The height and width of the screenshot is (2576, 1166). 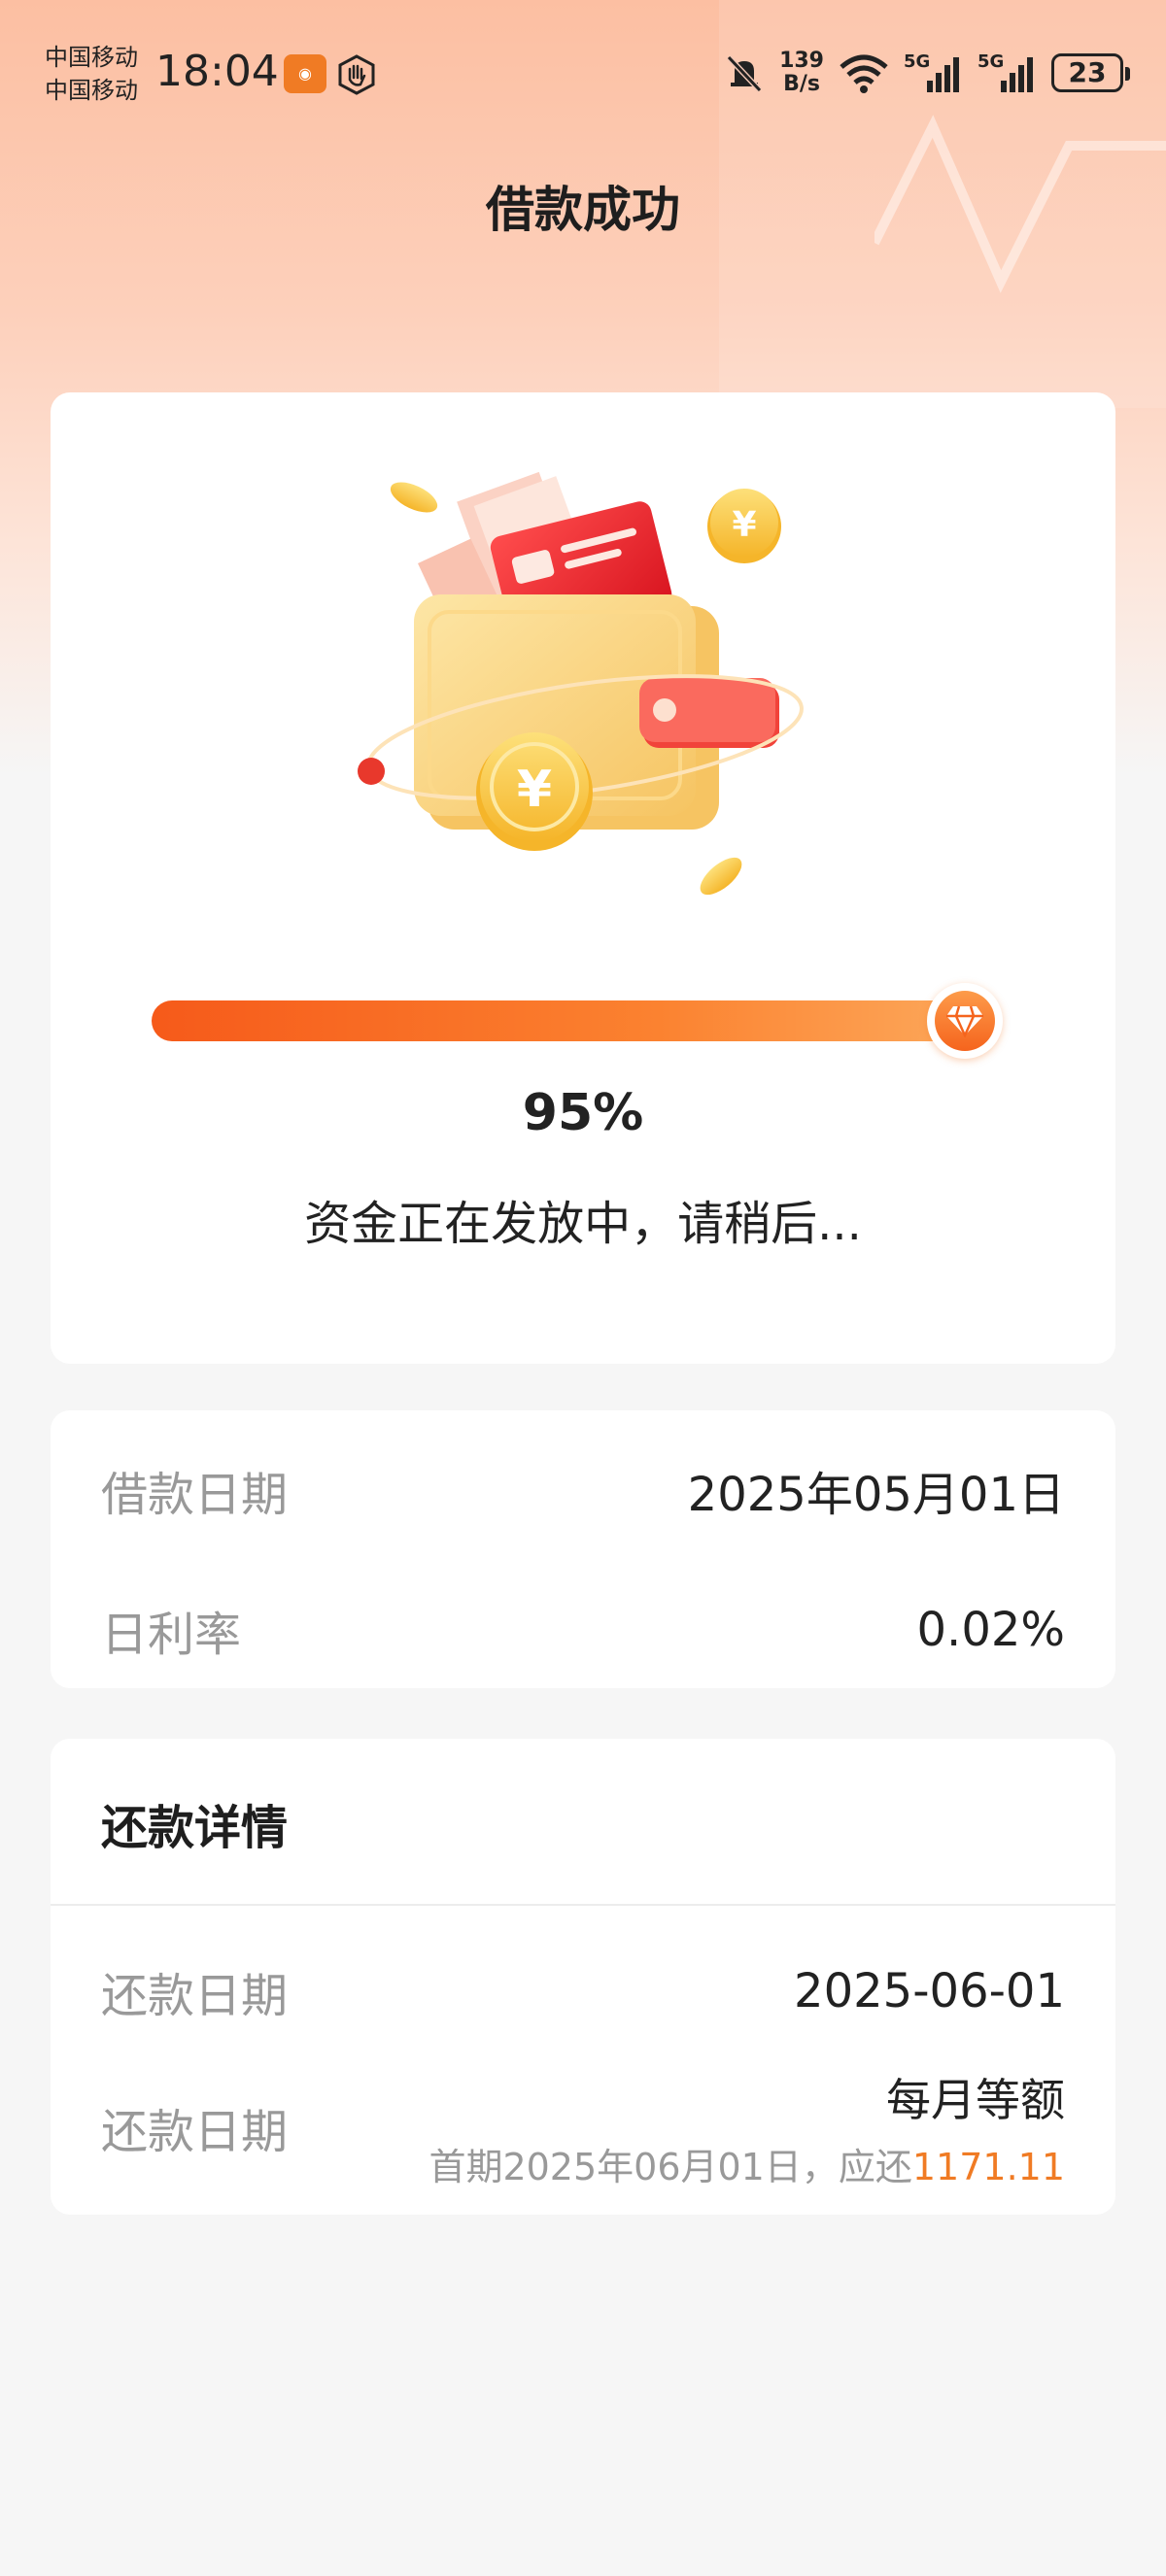 What do you see at coordinates (195, 2132) in the screenshot?
I see `repayment-plan-label: 还款日期` at bounding box center [195, 2132].